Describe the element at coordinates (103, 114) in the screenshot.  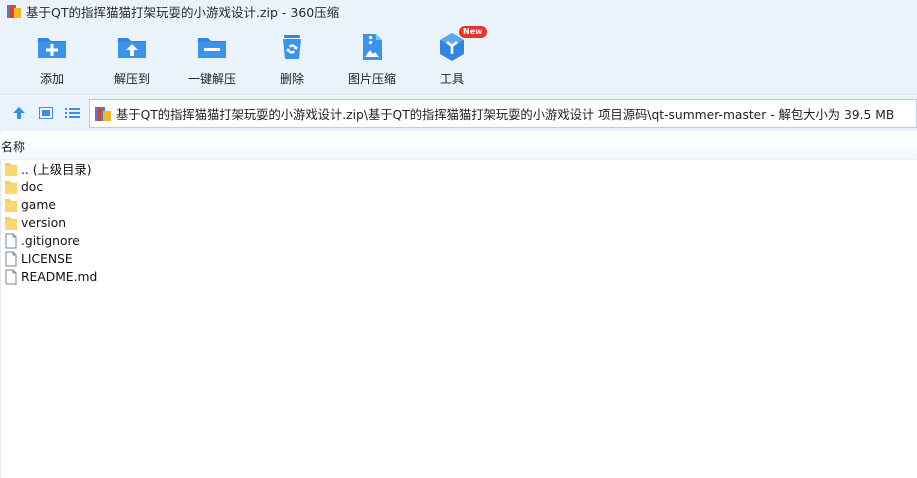
I see `zip-archive-icon` at that location.